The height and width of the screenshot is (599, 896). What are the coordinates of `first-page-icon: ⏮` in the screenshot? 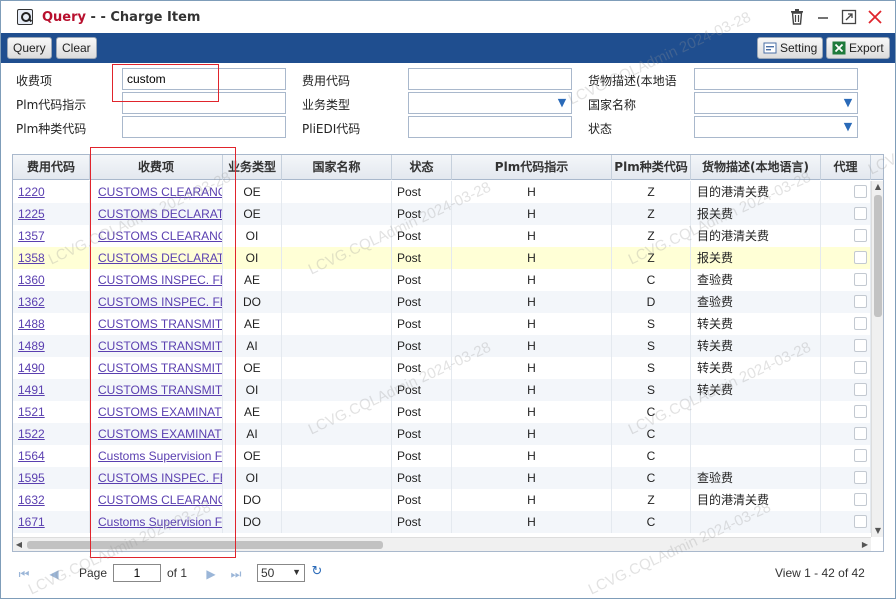 It's located at (24, 574).